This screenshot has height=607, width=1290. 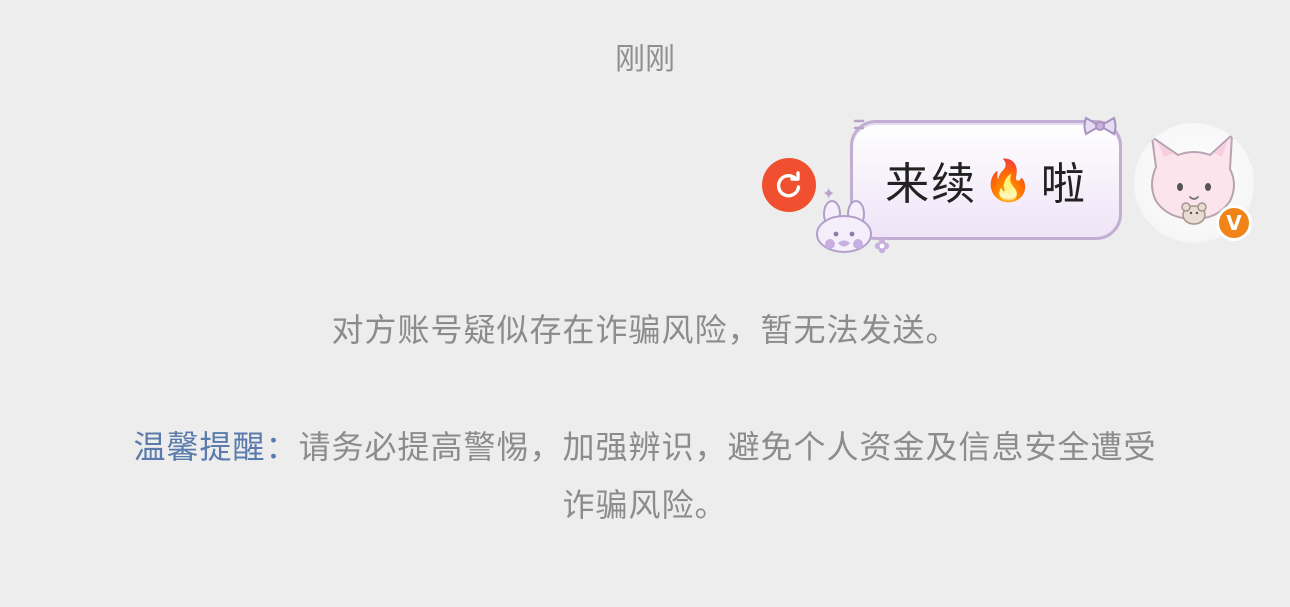 What do you see at coordinates (844, 226) in the screenshot?
I see `bunny-decoration-icon` at bounding box center [844, 226].